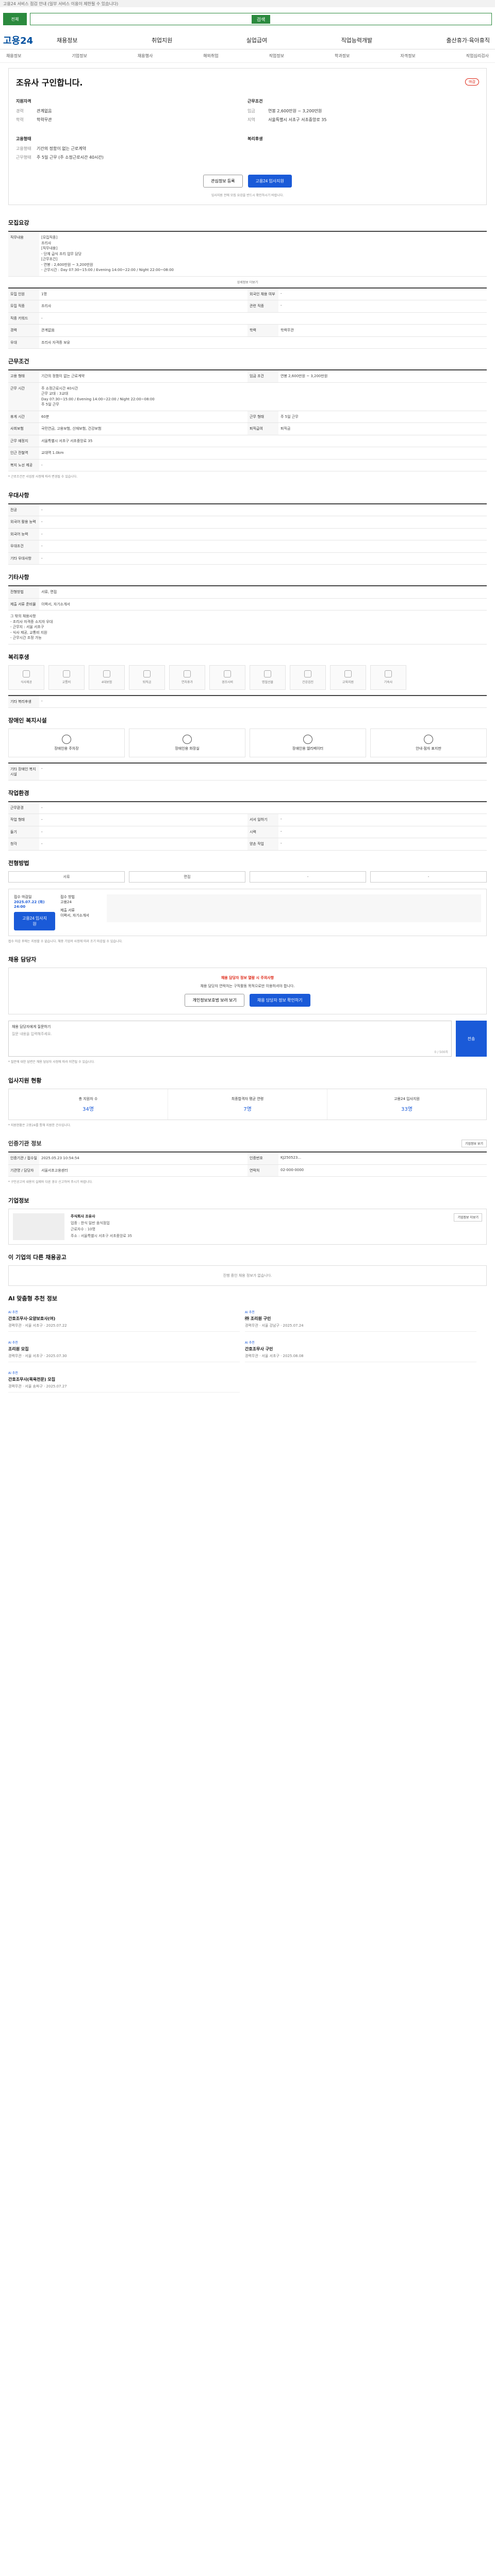 The image size is (495, 2576). I want to click on recommend-name: 간호조무사 구인, so click(360, 1349).